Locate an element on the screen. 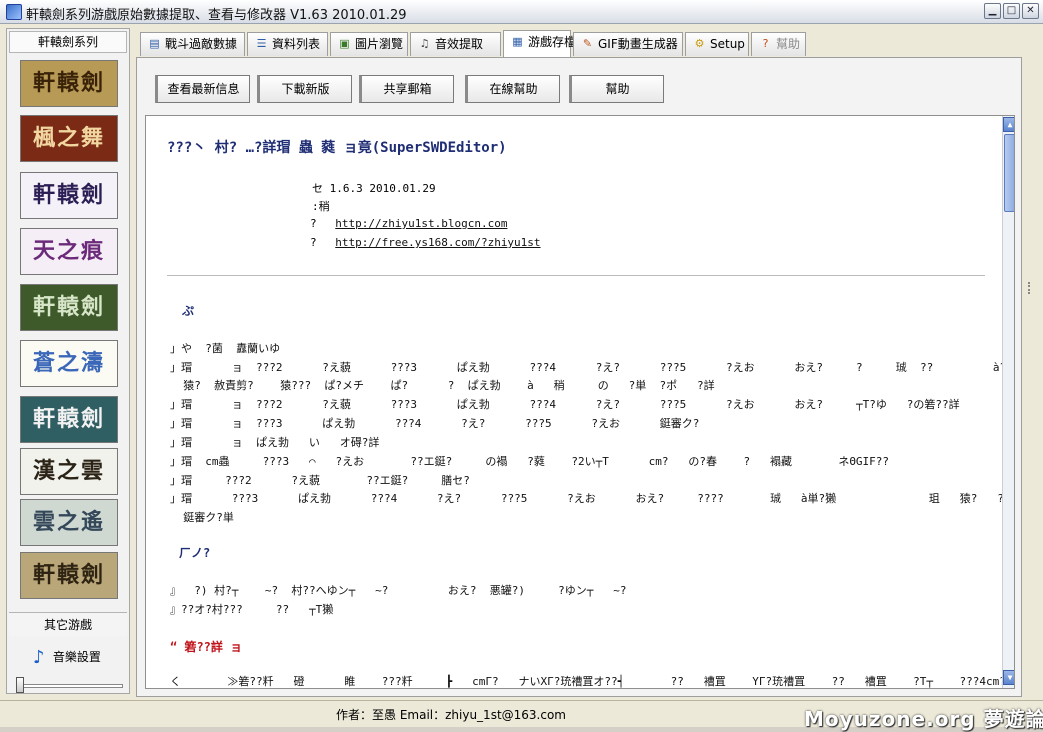  music-settings-label: 音樂設置 is located at coordinates (76, 657).